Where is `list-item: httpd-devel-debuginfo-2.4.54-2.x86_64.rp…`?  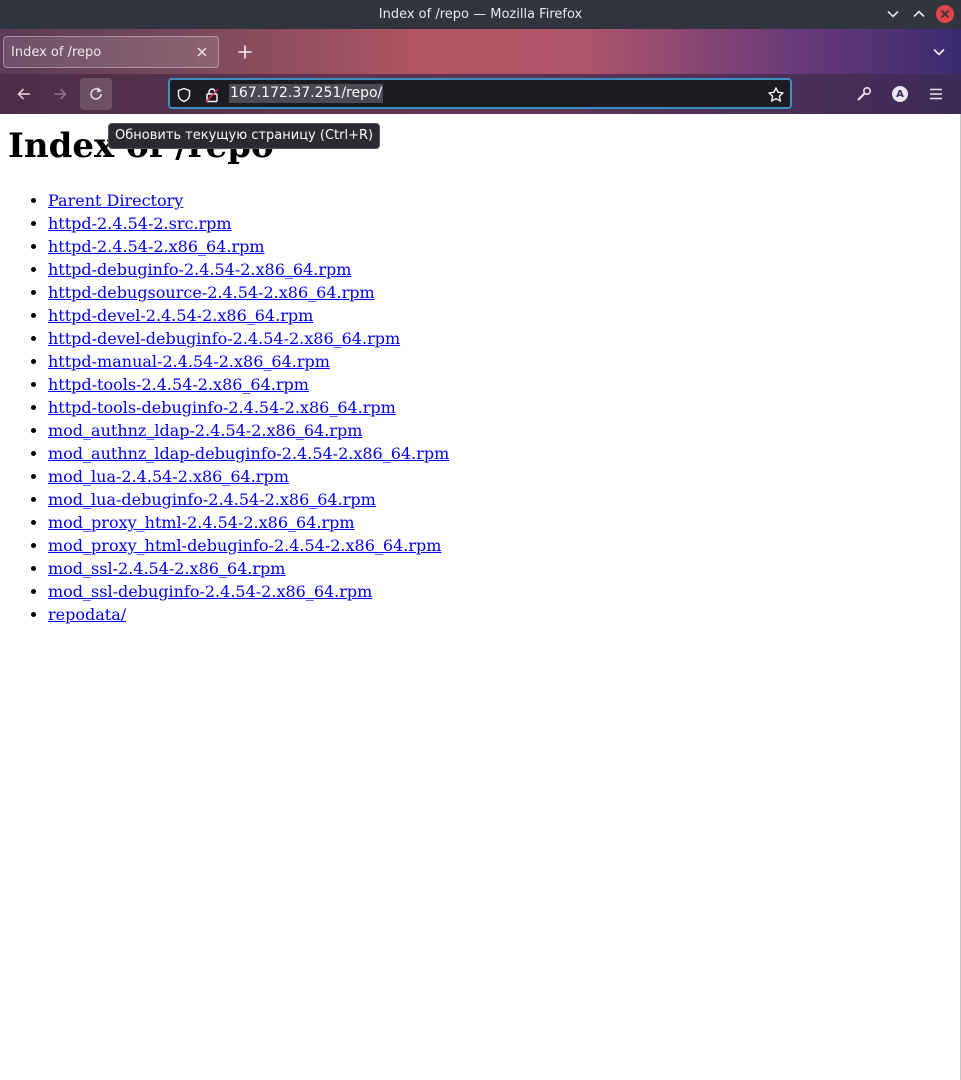 list-item: httpd-devel-debuginfo-2.4.54-2.x86_64.rp… is located at coordinates (248, 338).